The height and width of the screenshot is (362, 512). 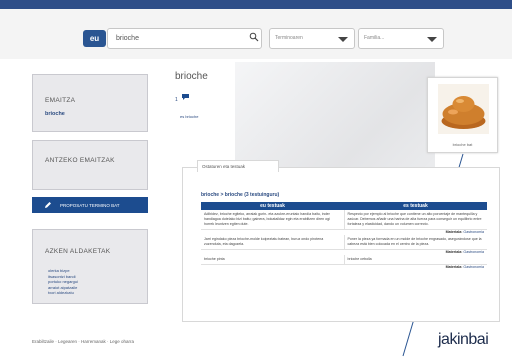 I want to click on result-box: EMAITZA brioche, so click(x=90, y=103).